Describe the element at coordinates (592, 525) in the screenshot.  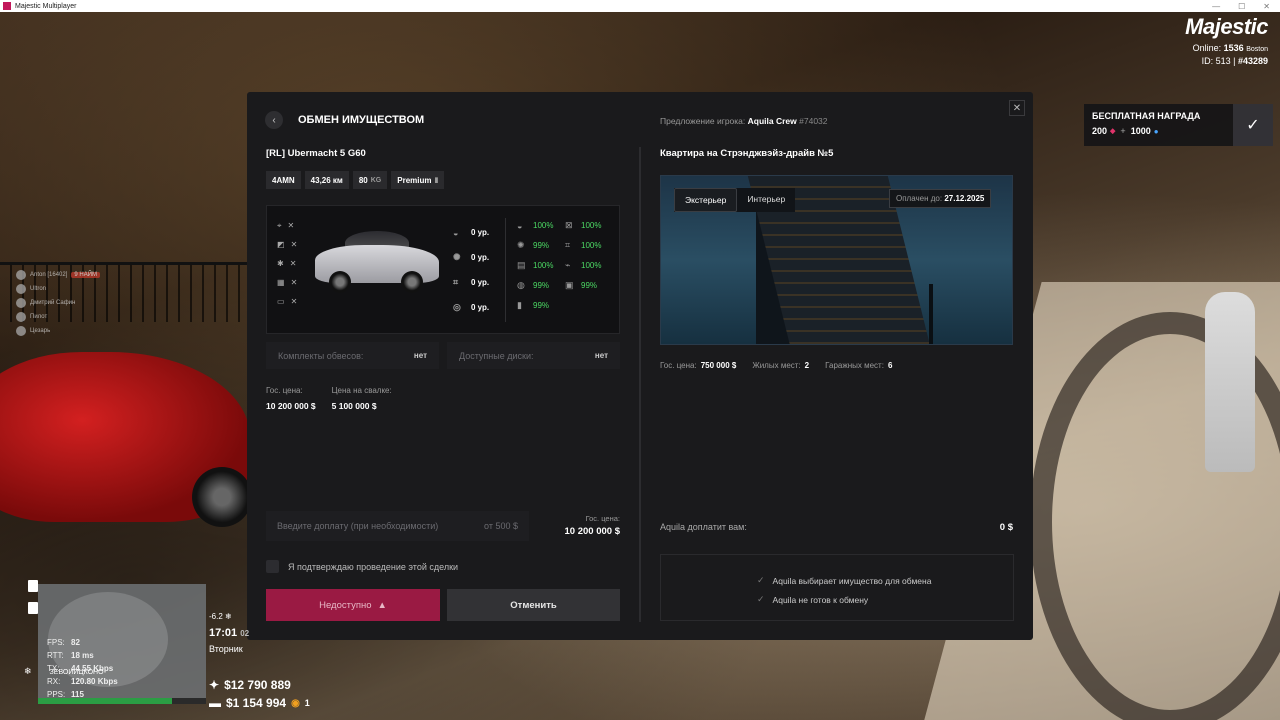
I see `topup-gov-price: Гос. цена: 10 200 000 $` at that location.